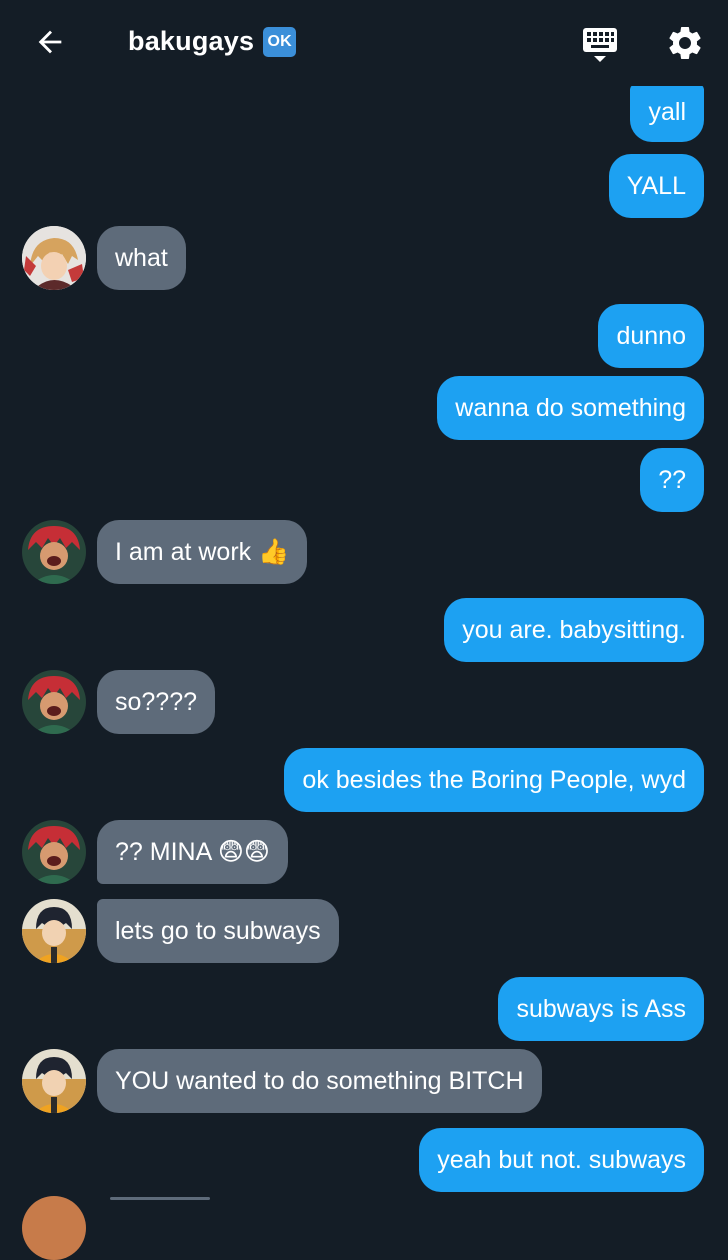 The image size is (728, 1260). What do you see at coordinates (156, 702) in the screenshot?
I see `message-bubble-received: so????` at bounding box center [156, 702].